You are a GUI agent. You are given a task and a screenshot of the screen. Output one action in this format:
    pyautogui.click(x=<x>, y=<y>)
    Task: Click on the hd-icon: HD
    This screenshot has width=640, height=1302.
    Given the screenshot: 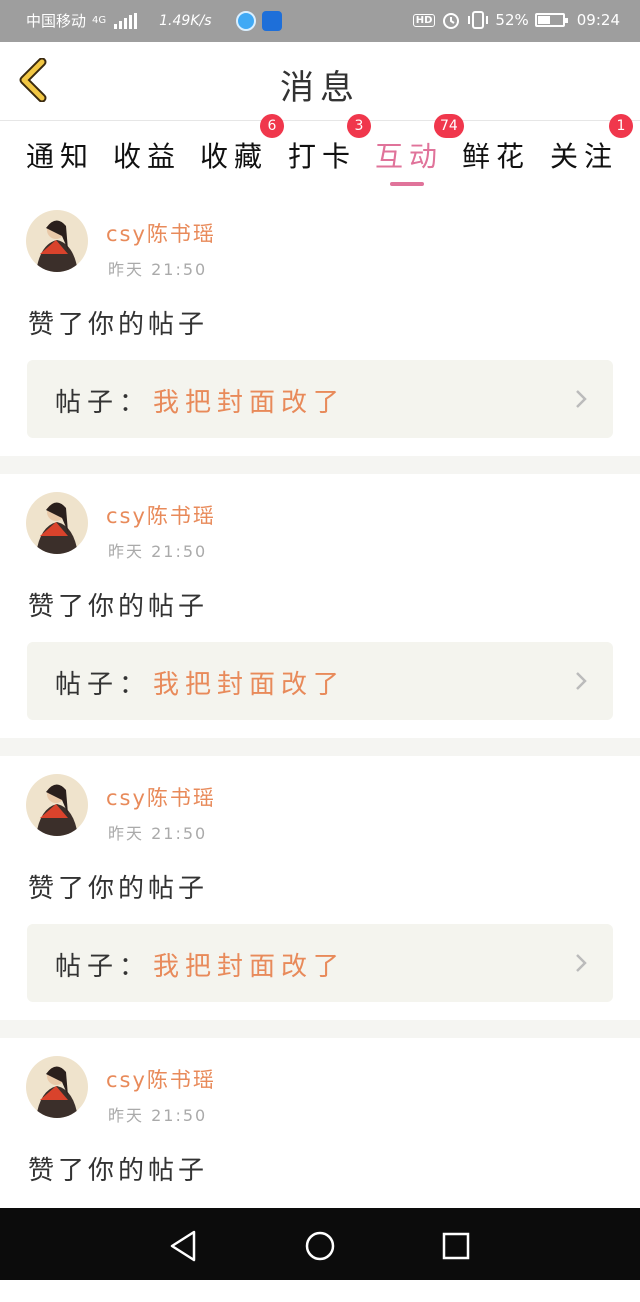 What is the action you would take?
    pyautogui.click(x=424, y=20)
    